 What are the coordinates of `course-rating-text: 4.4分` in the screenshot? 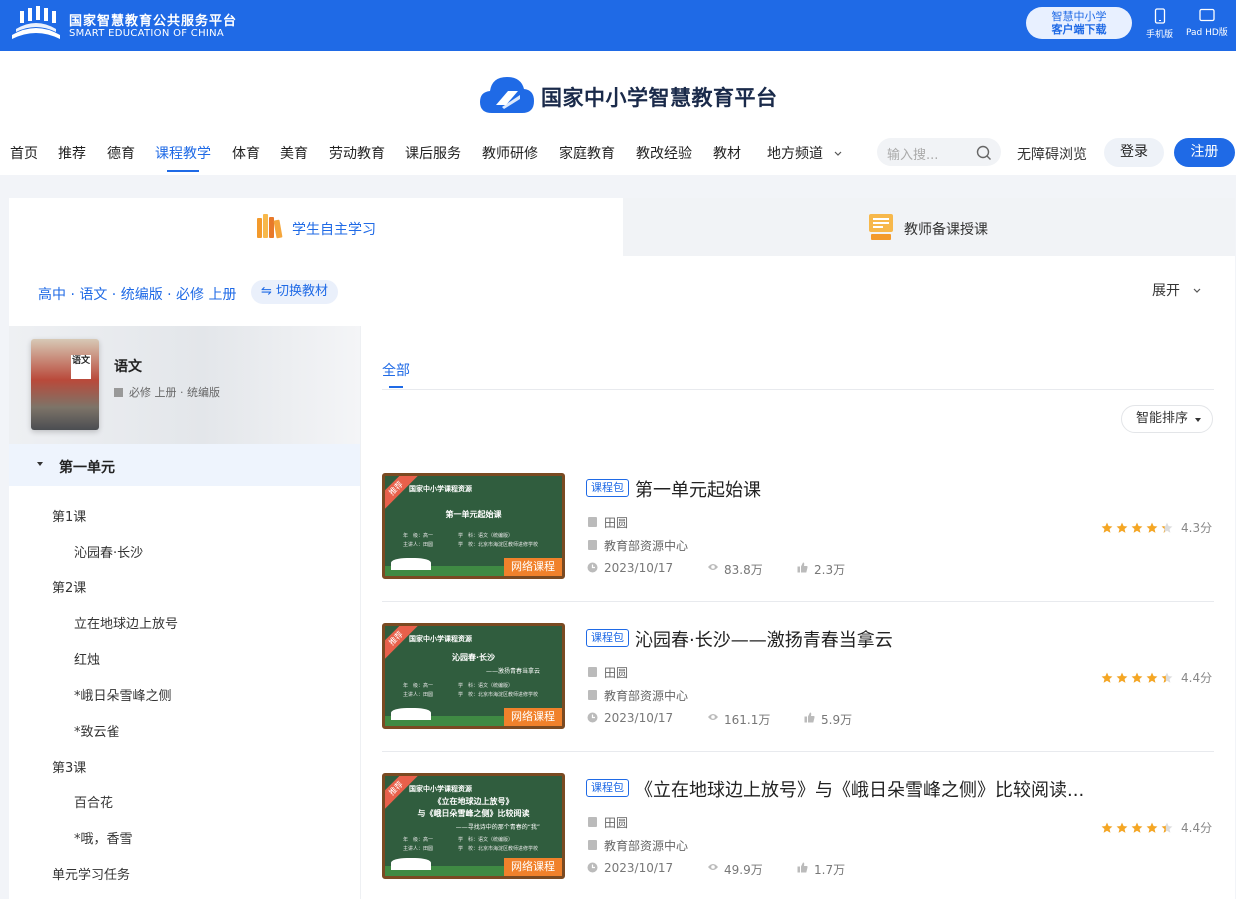 It's located at (1197, 678).